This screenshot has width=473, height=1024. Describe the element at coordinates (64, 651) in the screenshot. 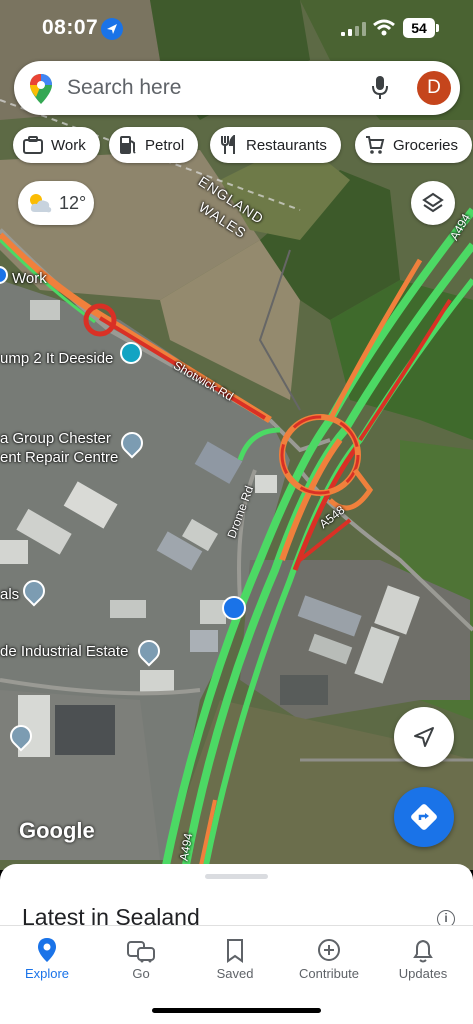

I see `place-label-industrial-estate: de Industrial Estate` at that location.